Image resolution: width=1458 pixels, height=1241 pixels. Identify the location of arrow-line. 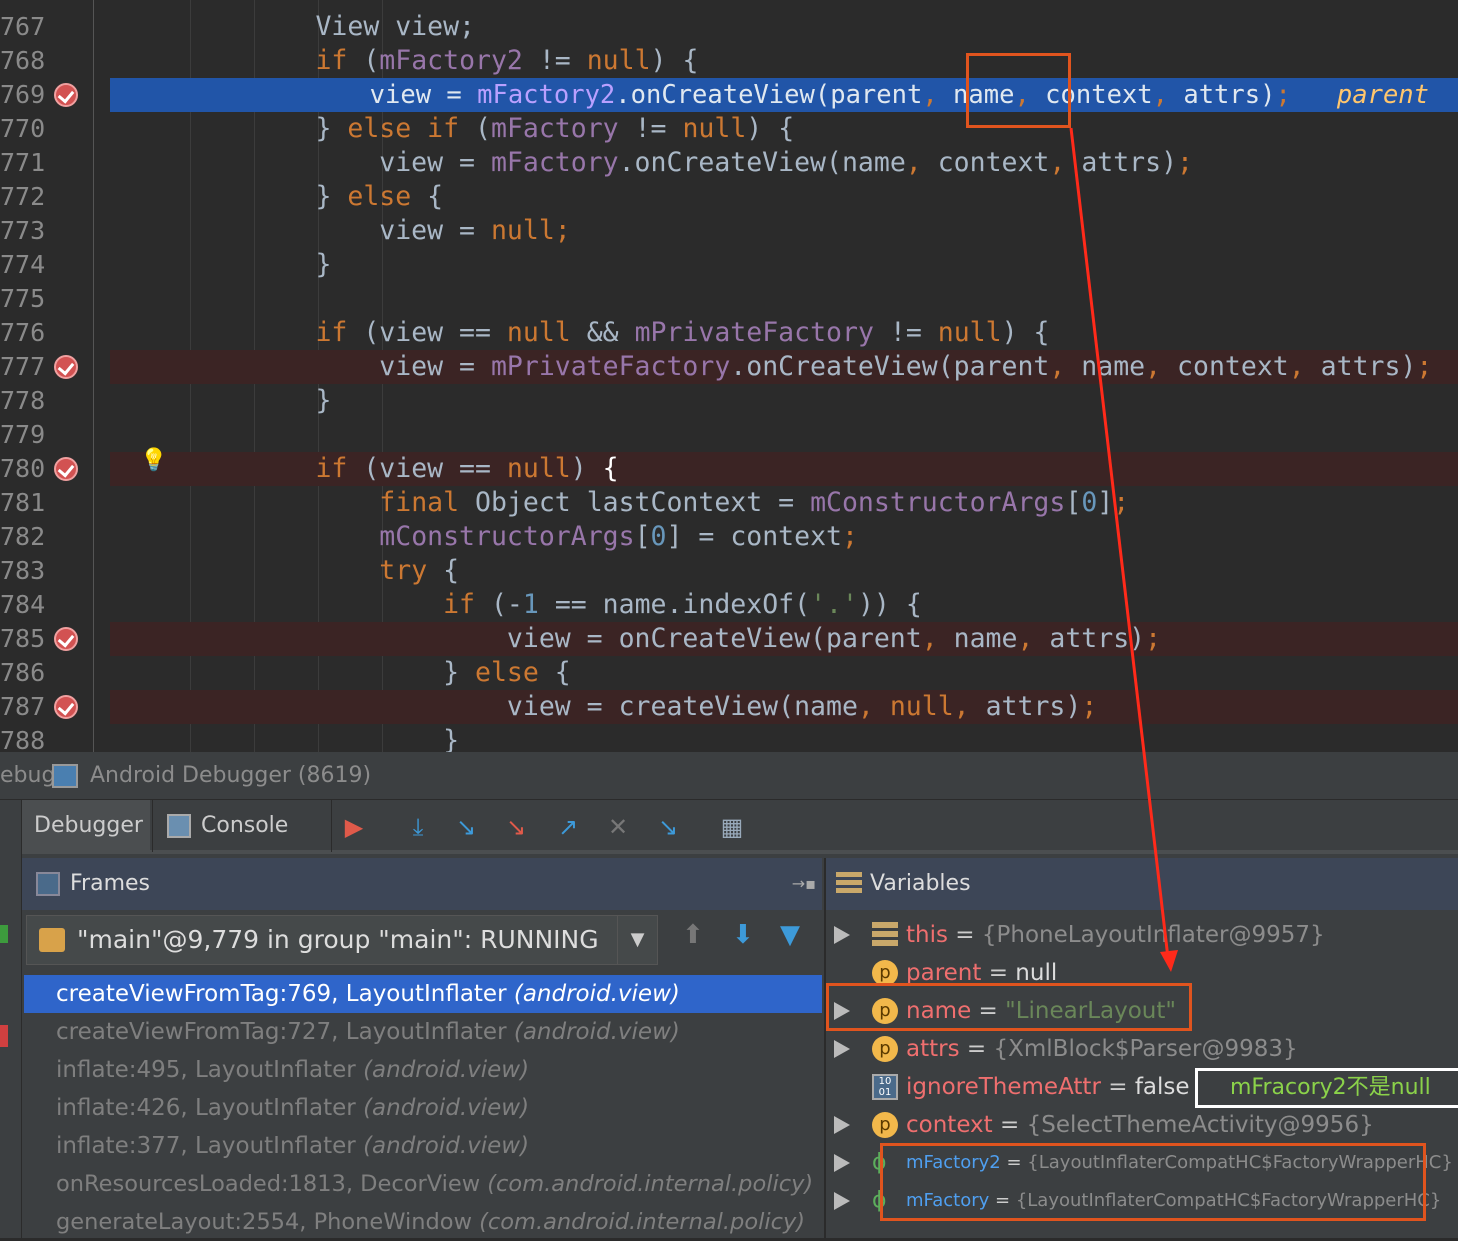
(1119, 543).